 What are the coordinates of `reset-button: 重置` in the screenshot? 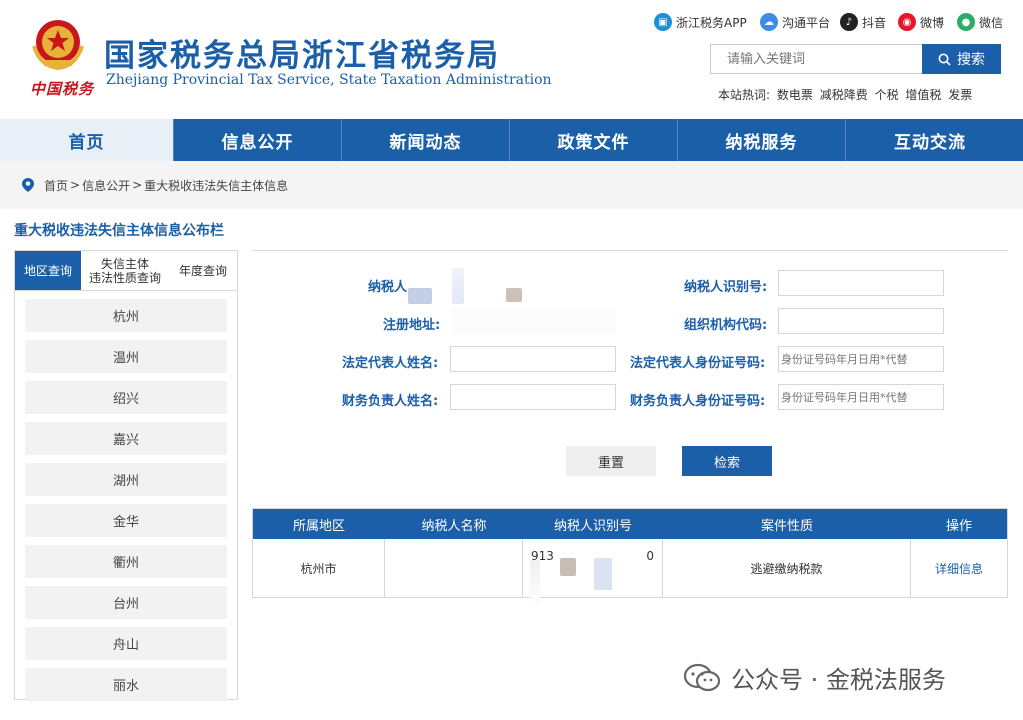 It's located at (611, 461).